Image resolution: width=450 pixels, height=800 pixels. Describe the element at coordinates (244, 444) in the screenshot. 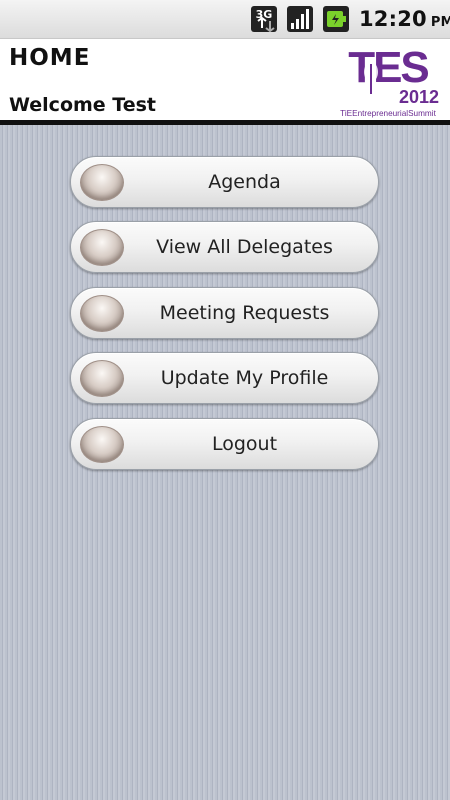

I see `logout-label: Logout` at that location.